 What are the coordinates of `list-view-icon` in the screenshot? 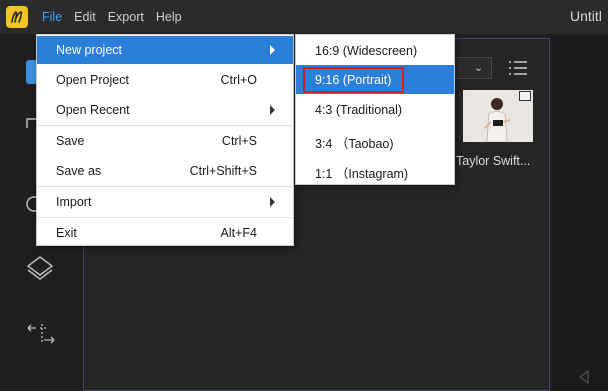 It's located at (518, 68).